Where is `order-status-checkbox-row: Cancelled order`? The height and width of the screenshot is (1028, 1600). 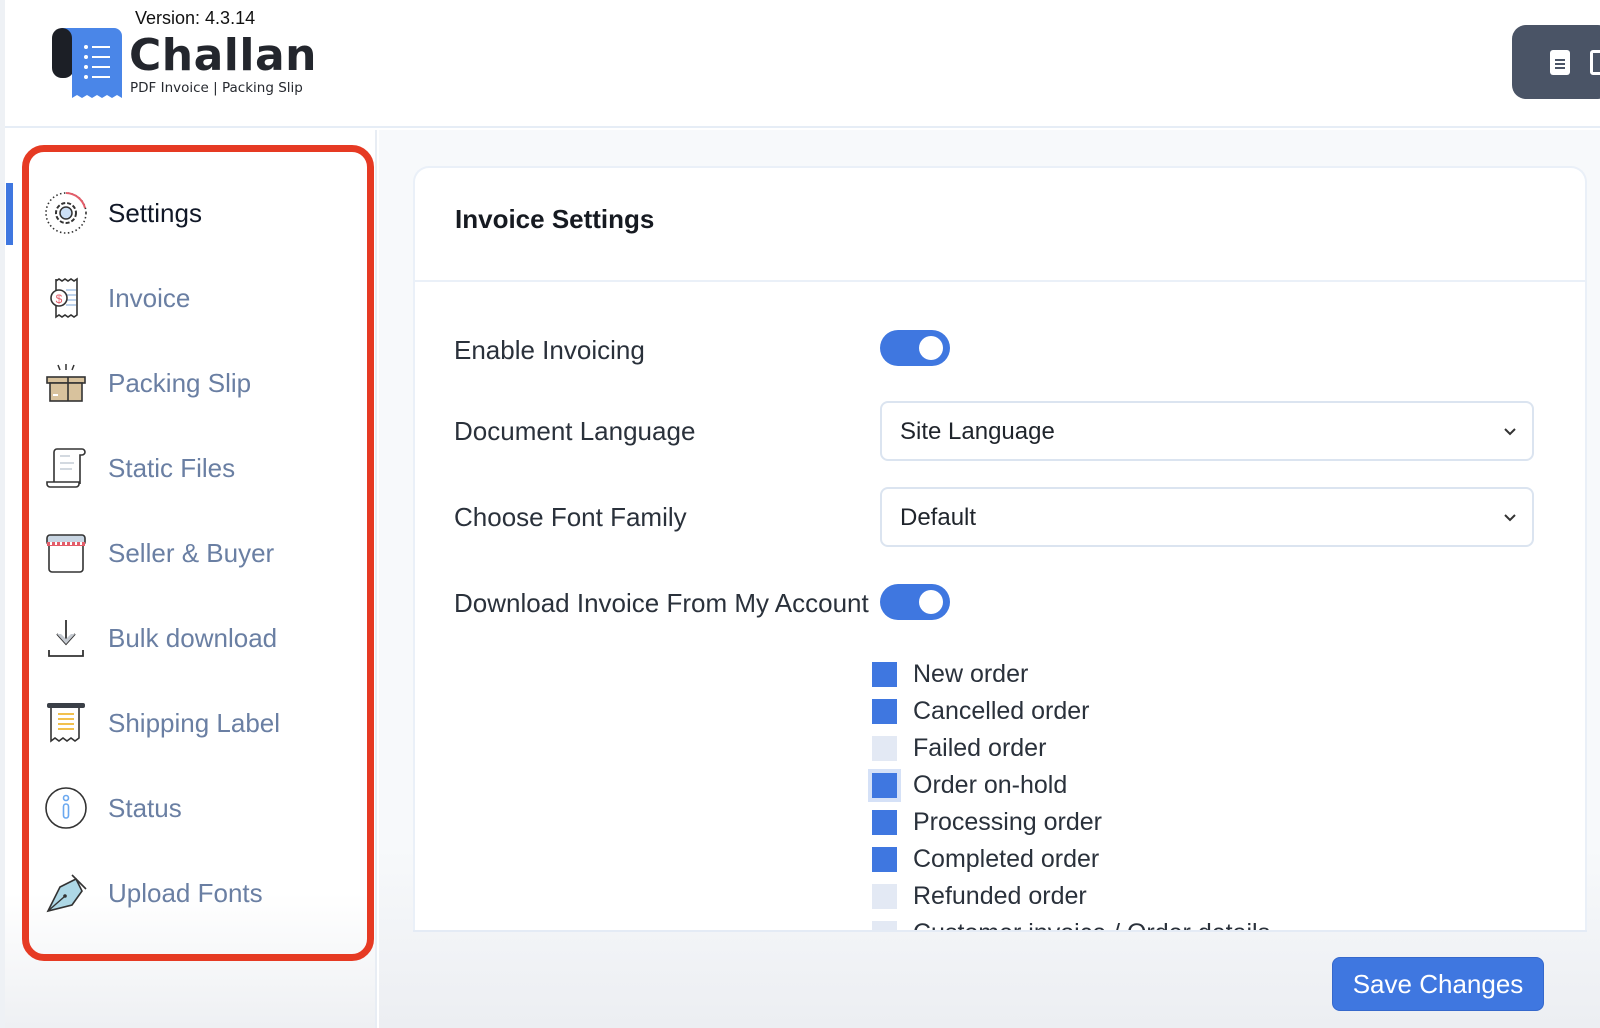 order-status-checkbox-row: Cancelled order is located at coordinates (981, 711).